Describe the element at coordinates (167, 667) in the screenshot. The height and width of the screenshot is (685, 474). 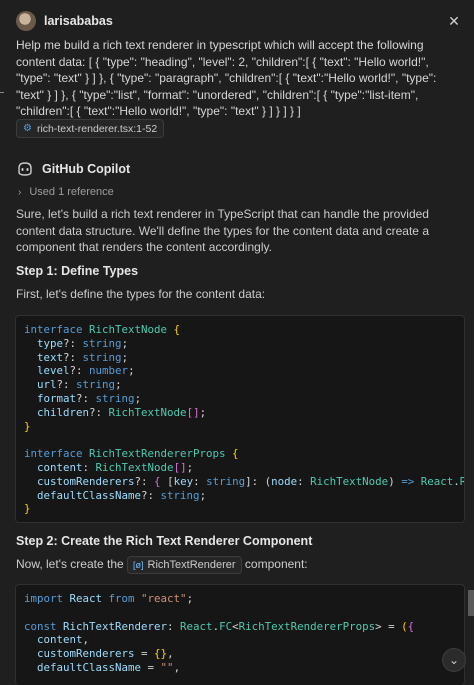
I see `code-token: ""` at that location.